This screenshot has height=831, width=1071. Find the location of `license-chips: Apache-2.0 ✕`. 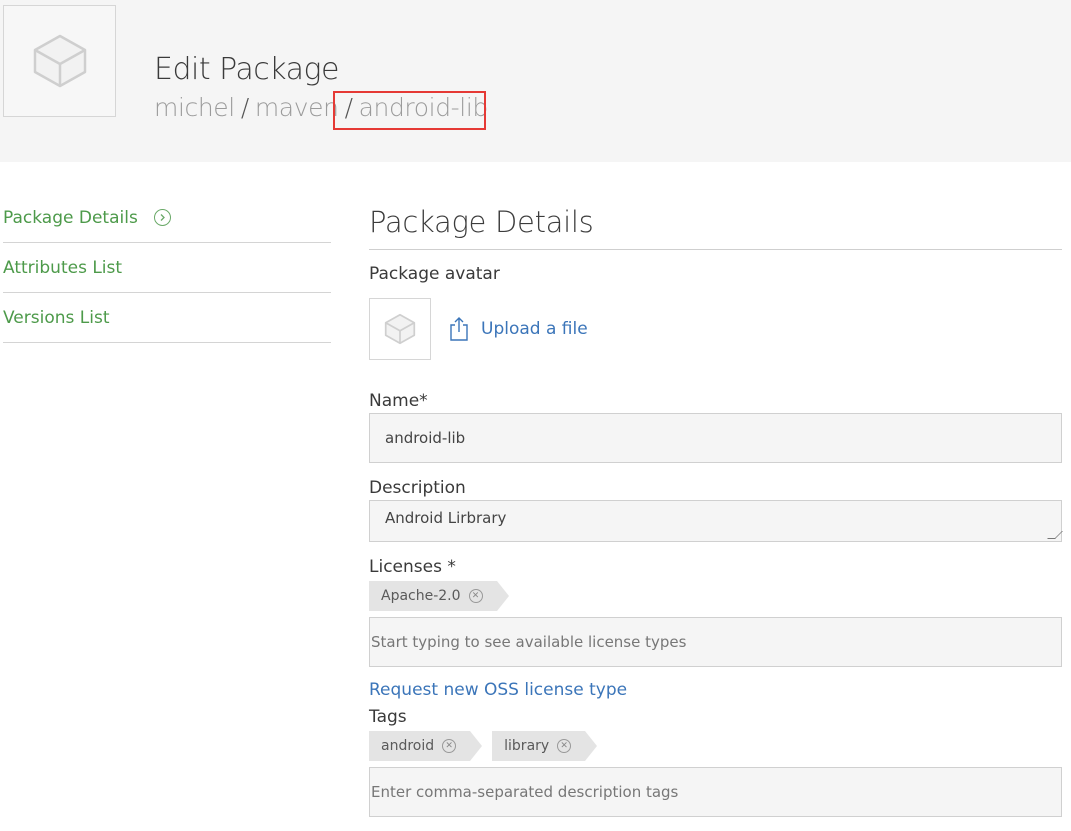

license-chips: Apache-2.0 ✕ is located at coordinates (715, 596).